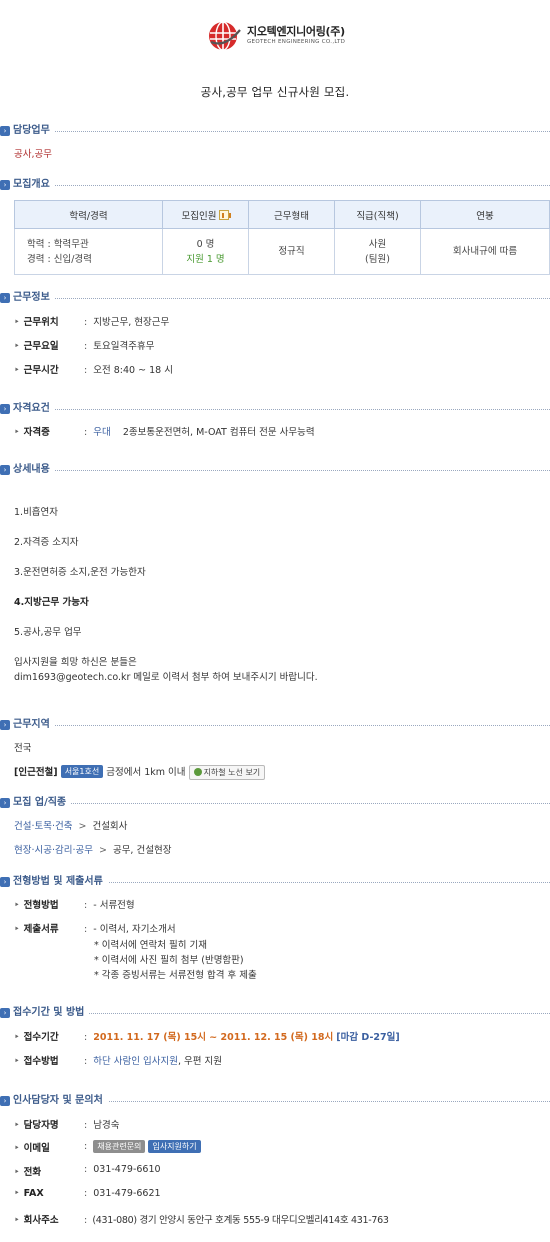 This screenshot has width=550, height=1242. Describe the element at coordinates (275, 1013) in the screenshot. I see `section-period: › 접수기간 및 방법` at that location.